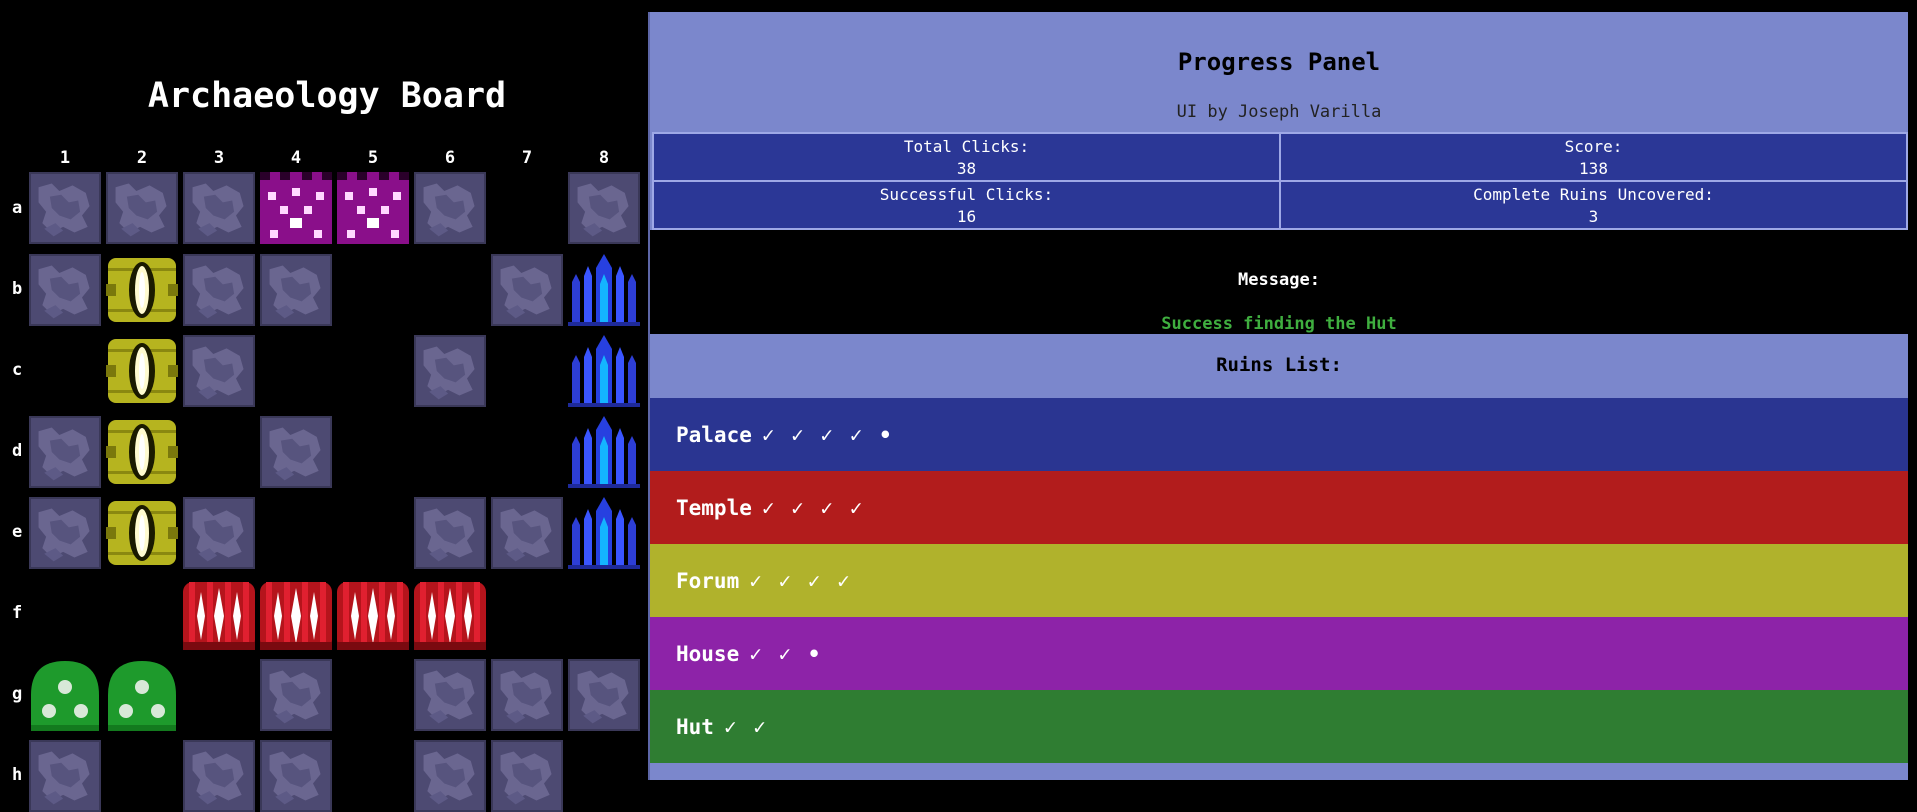  Describe the element at coordinates (450, 452) in the screenshot. I see `board-cell-d6-empty` at that location.